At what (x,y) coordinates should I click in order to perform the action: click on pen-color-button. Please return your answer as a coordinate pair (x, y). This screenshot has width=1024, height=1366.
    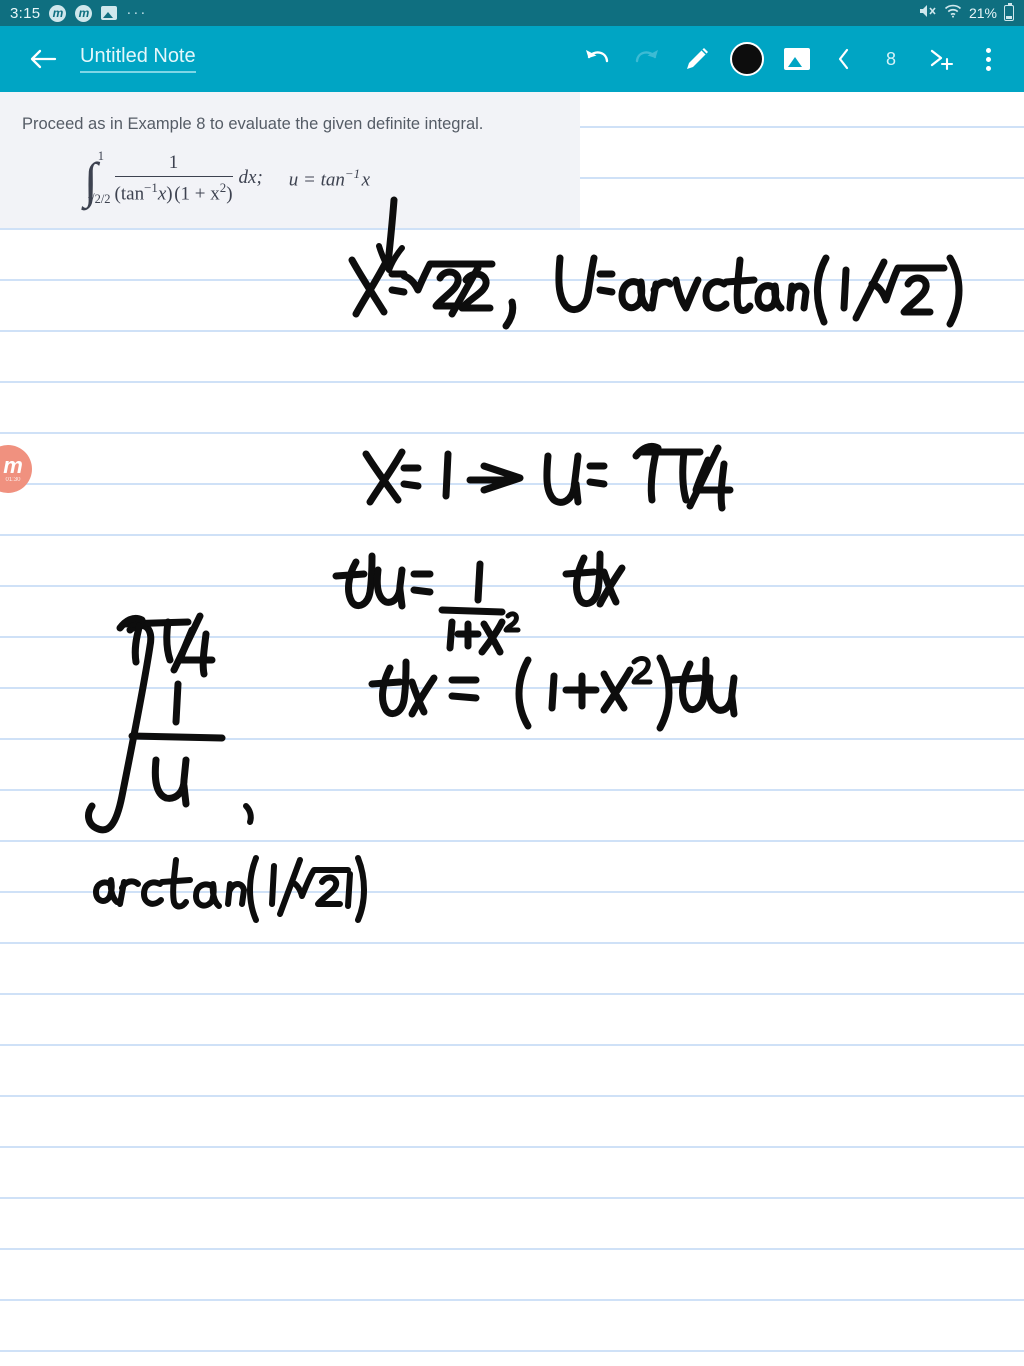
    Looking at the image, I should click on (747, 59).